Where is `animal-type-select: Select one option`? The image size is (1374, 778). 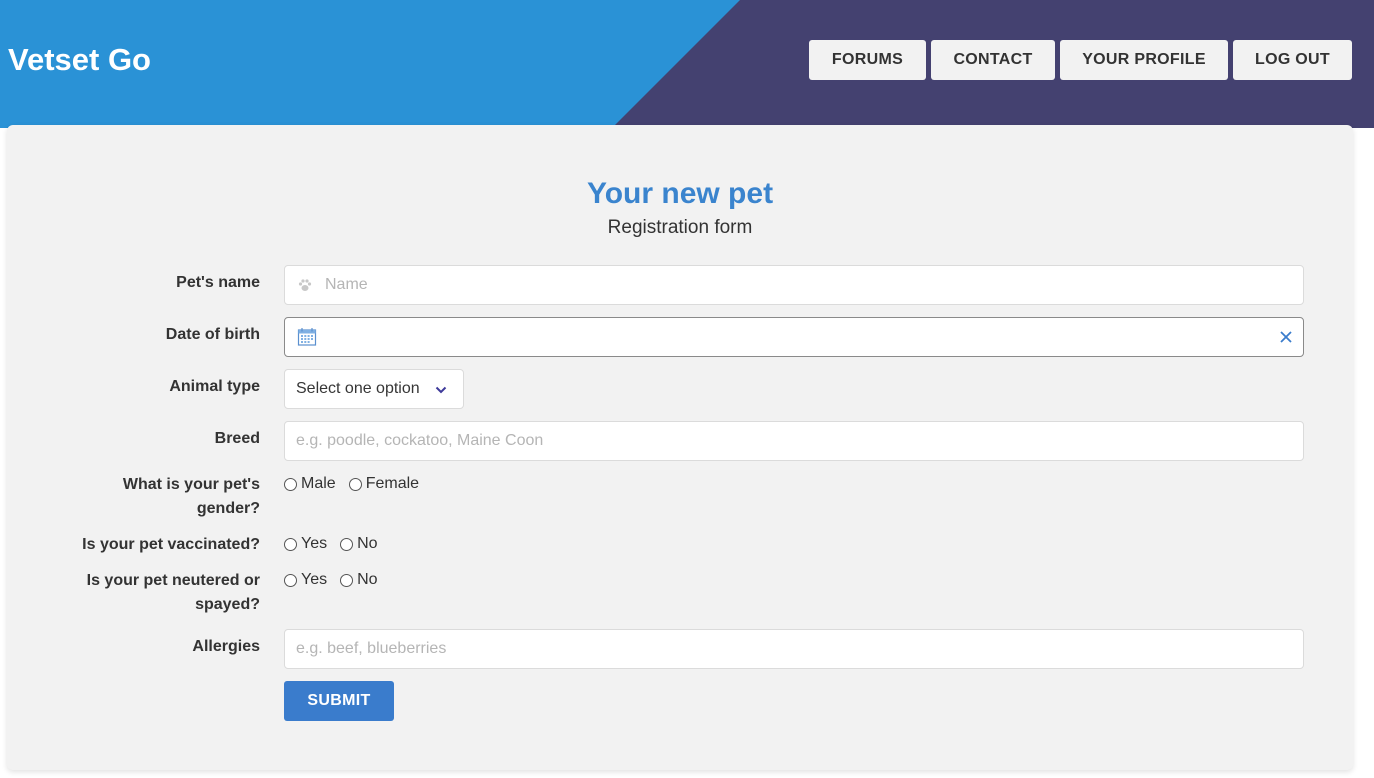
animal-type-select: Select one option is located at coordinates (374, 389).